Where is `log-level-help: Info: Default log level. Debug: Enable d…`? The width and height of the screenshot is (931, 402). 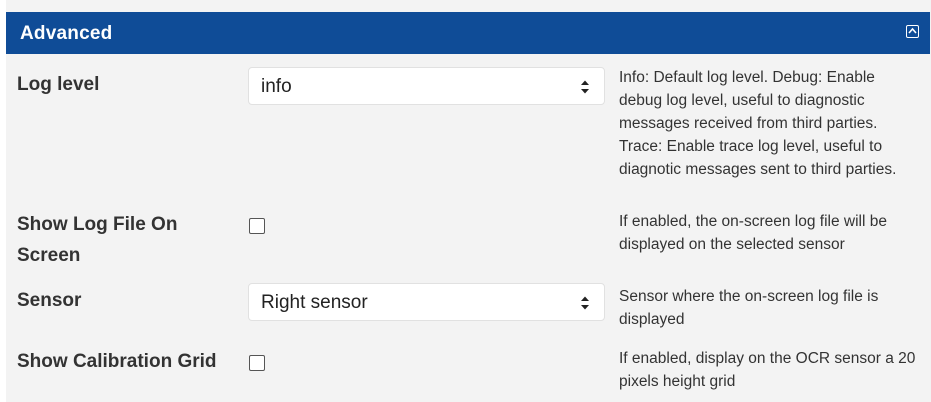 log-level-help: Info: Default log level. Debug: Enable d… is located at coordinates (758, 123).